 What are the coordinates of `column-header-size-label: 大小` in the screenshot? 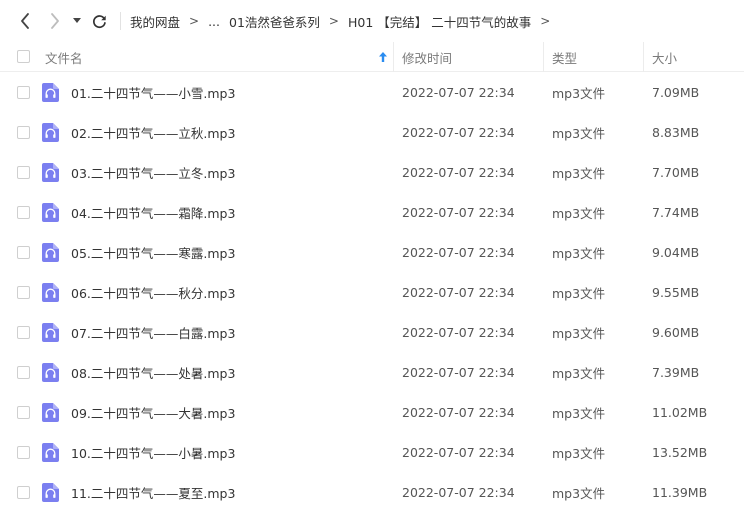 It's located at (665, 58).